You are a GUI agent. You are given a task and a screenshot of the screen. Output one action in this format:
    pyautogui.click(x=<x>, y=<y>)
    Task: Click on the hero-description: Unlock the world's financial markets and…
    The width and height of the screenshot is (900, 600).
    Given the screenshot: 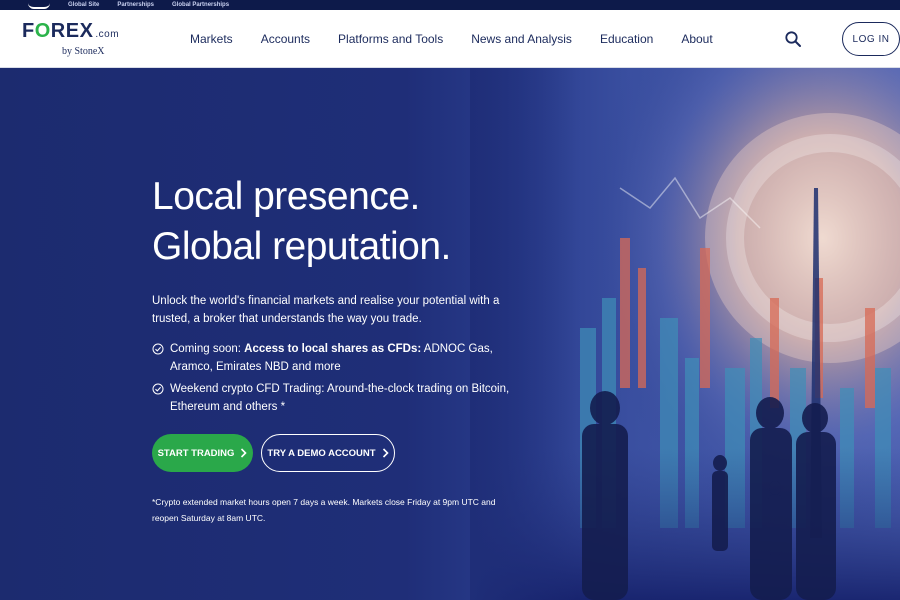 What is the action you would take?
    pyautogui.click(x=326, y=310)
    